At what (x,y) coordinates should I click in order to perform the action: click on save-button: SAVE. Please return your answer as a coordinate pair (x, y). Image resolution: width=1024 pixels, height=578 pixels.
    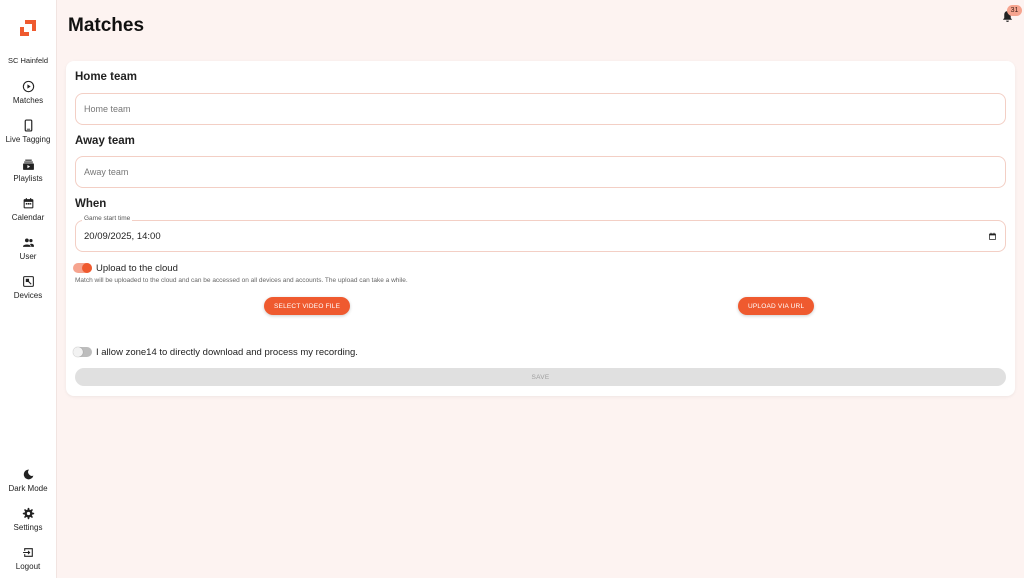
    Looking at the image, I should click on (540, 377).